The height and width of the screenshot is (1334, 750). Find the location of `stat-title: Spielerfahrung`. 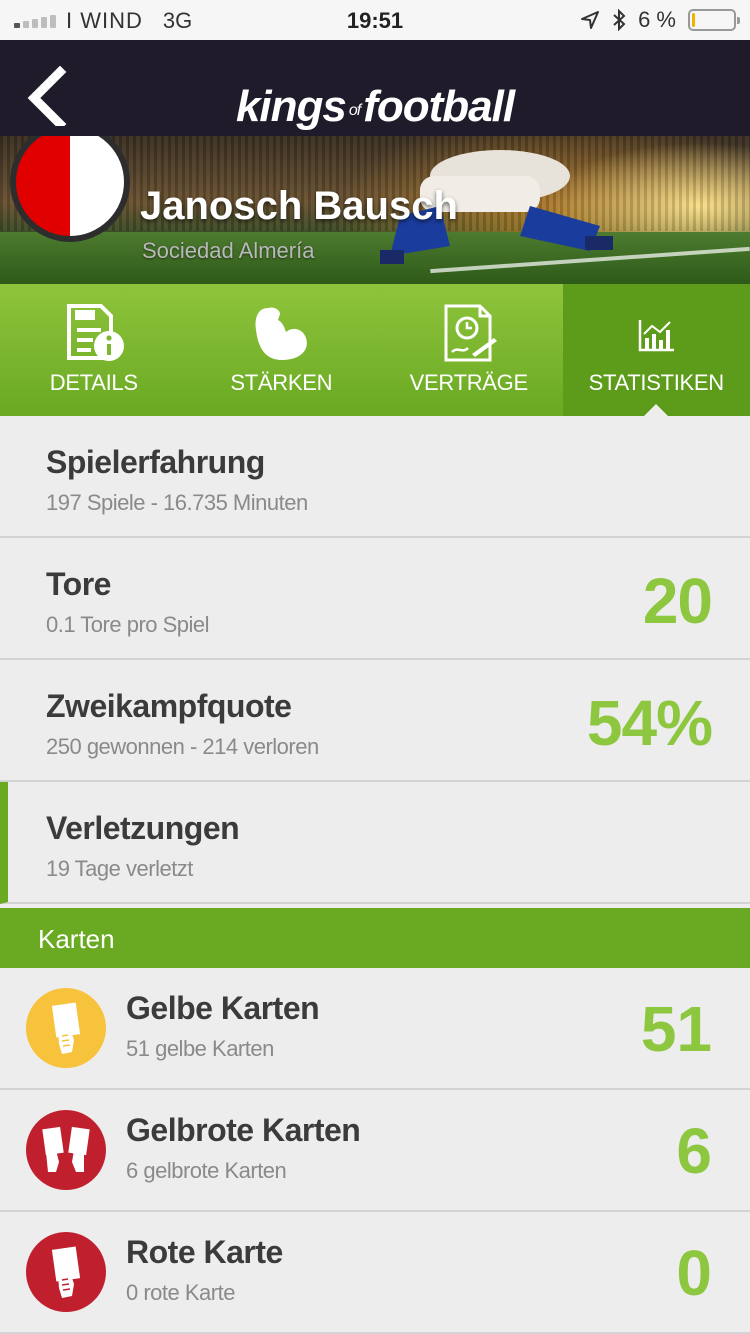

stat-title: Spielerfahrung is located at coordinates (155, 462).